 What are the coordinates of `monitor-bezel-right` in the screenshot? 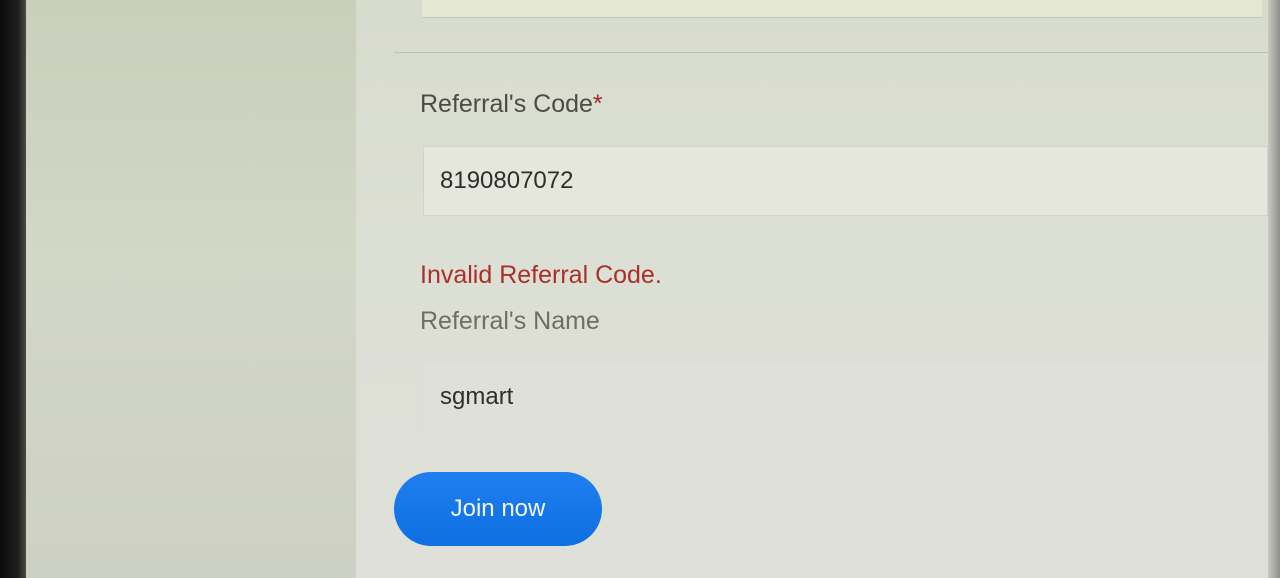 It's located at (1274, 289).